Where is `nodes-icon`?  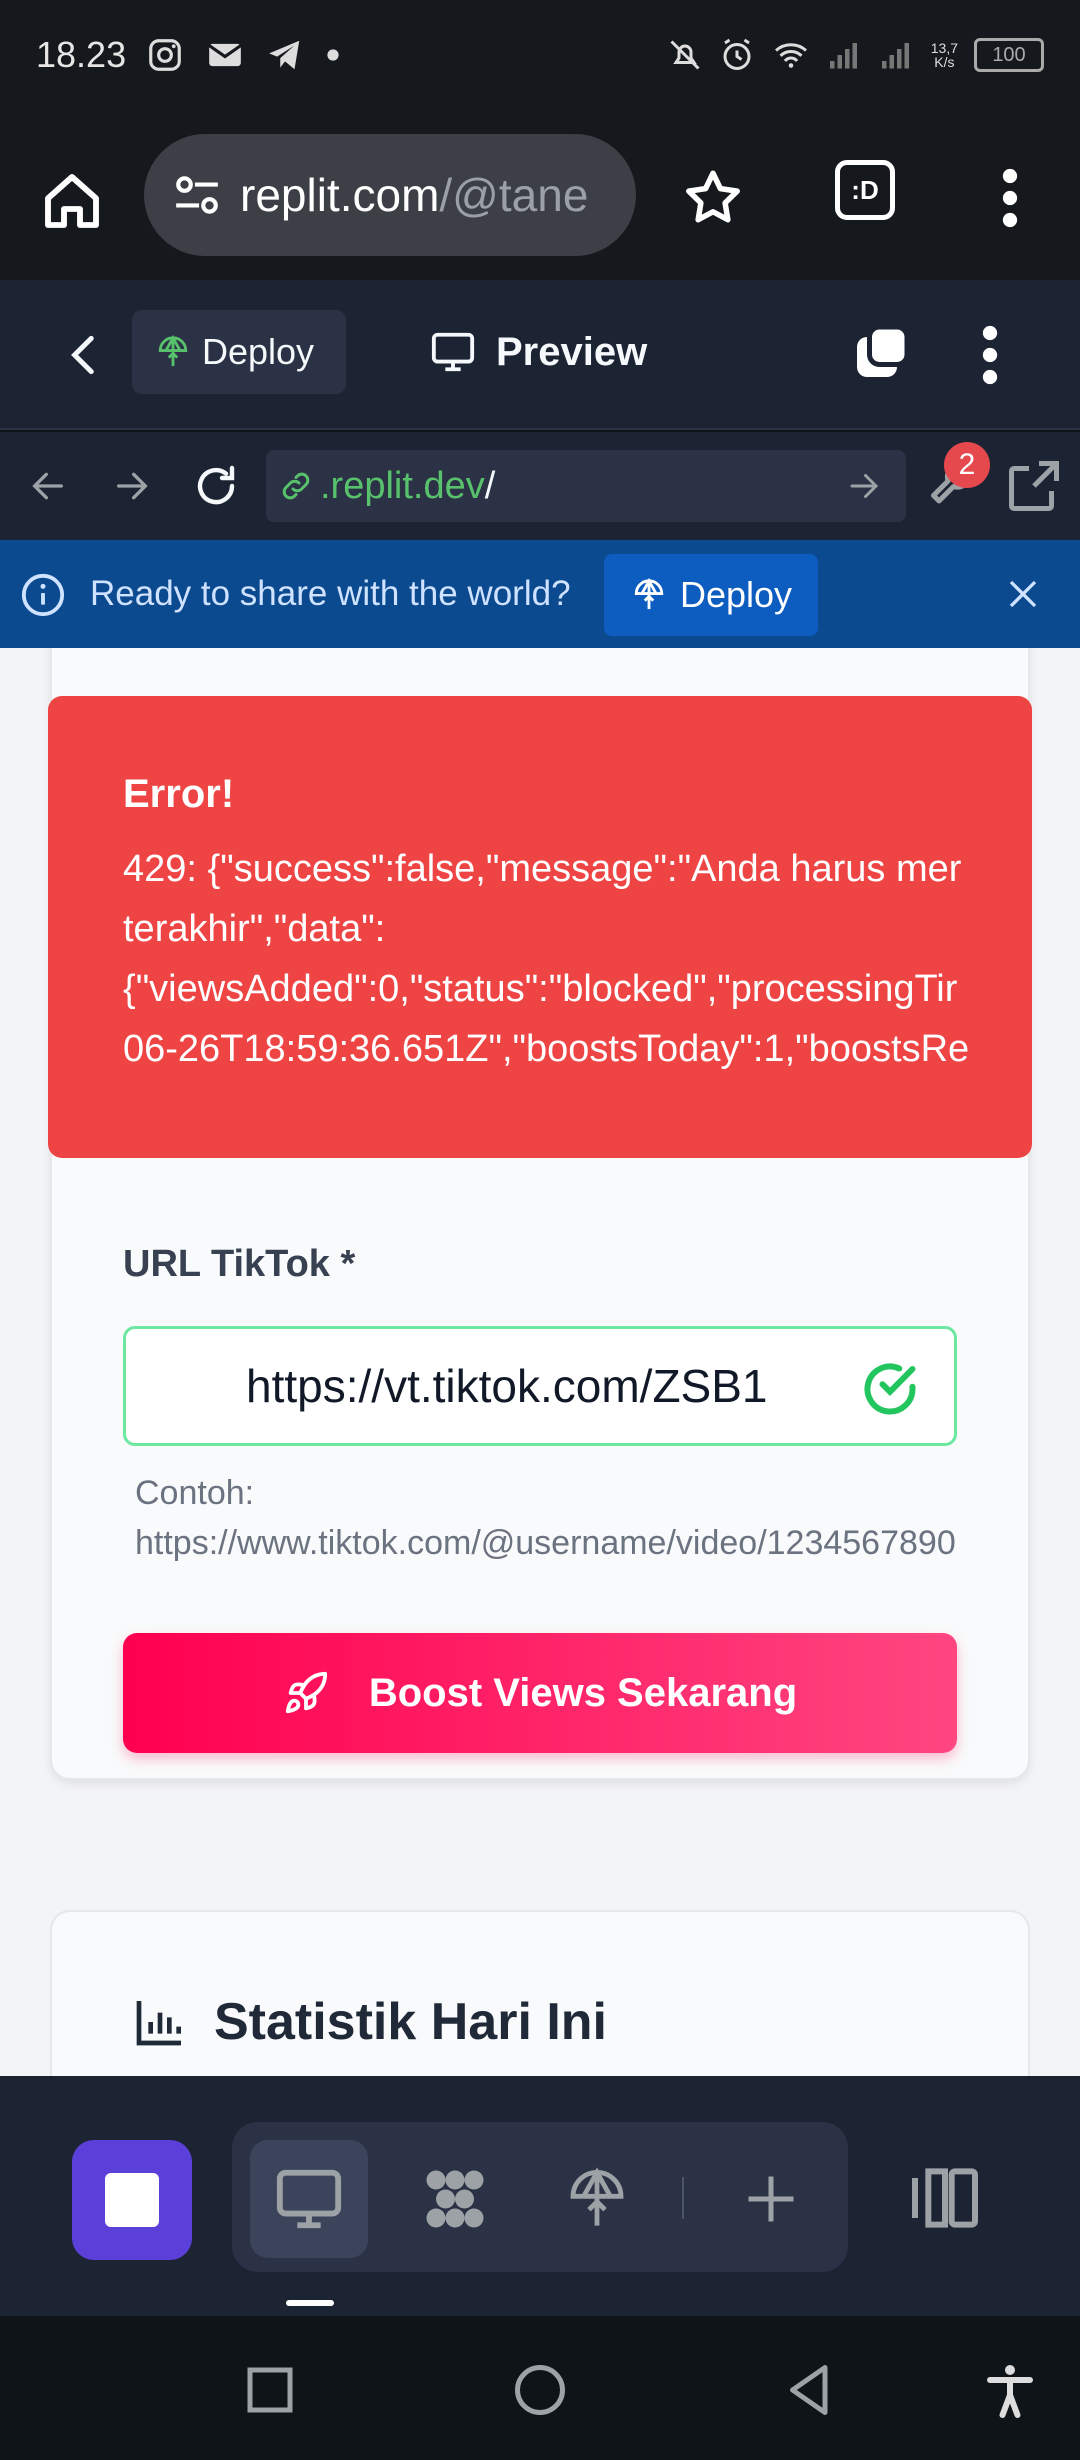
nodes-icon is located at coordinates (455, 2199).